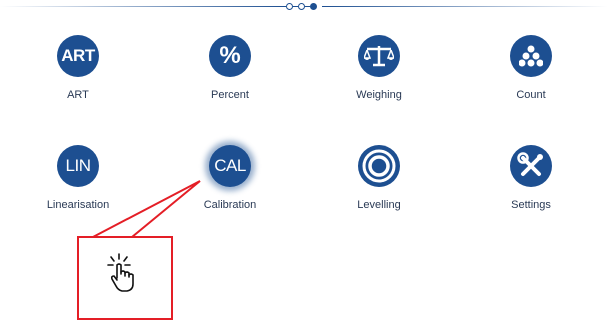 This screenshot has width=608, height=322. I want to click on callout-box, so click(125, 278).